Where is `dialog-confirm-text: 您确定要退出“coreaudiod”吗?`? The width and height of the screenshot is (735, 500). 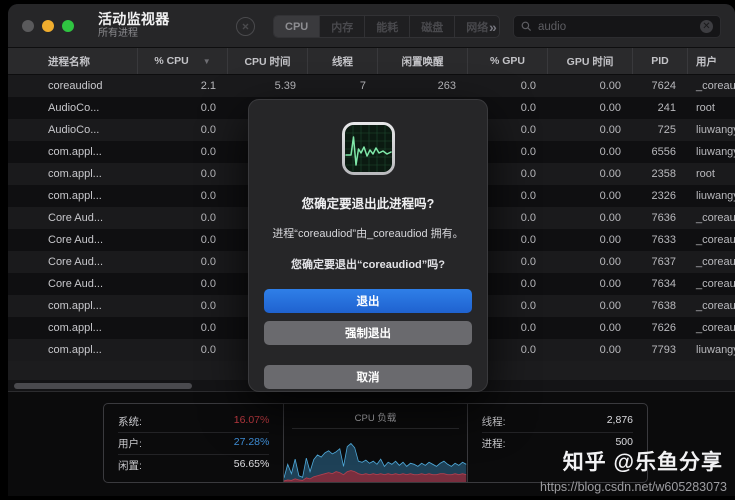
dialog-confirm-text: 您确定要退出“coreaudiod”吗? is located at coordinates (367, 265).